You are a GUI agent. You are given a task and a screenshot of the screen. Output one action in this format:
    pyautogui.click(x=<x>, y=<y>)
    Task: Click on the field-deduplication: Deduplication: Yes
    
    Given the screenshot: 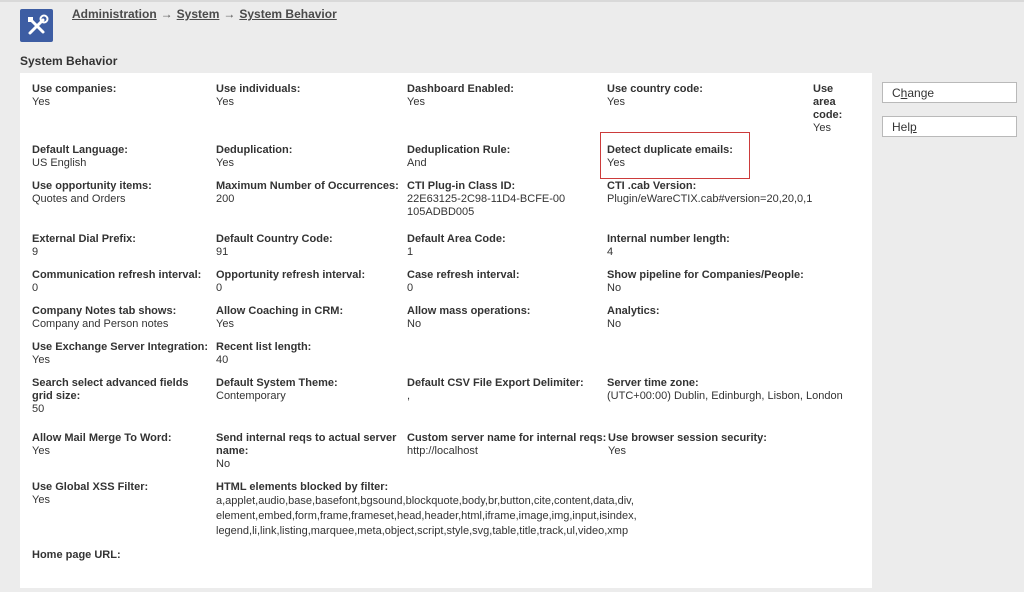 What is the action you would take?
    pyautogui.click(x=254, y=156)
    